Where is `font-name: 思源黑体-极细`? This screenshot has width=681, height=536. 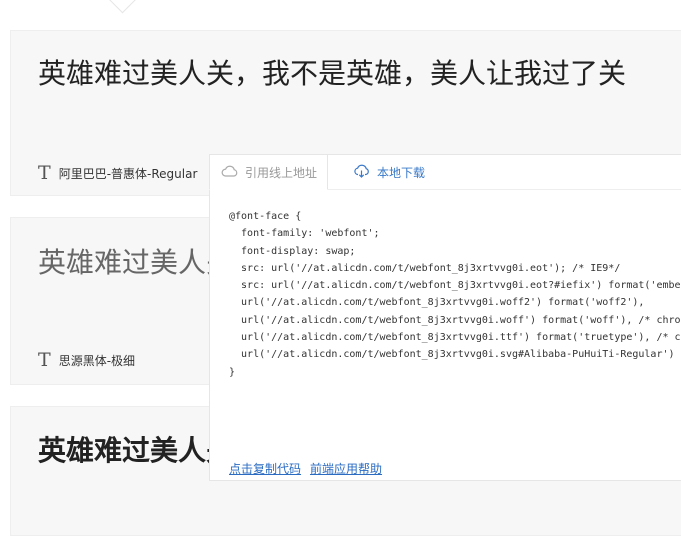 font-name: 思源黑体-极细 is located at coordinates (97, 361).